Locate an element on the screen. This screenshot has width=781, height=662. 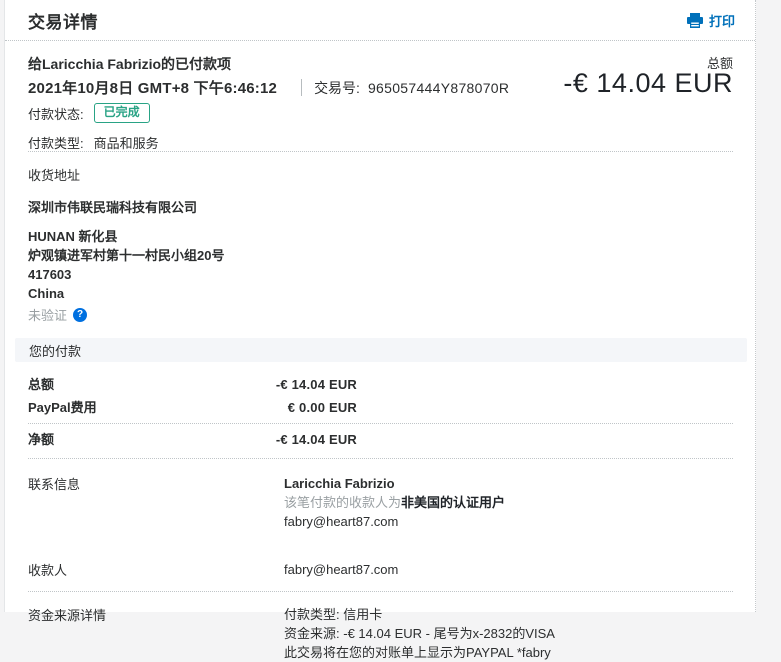
funding-source-label: 资金来源详情 is located at coordinates (67, 615).